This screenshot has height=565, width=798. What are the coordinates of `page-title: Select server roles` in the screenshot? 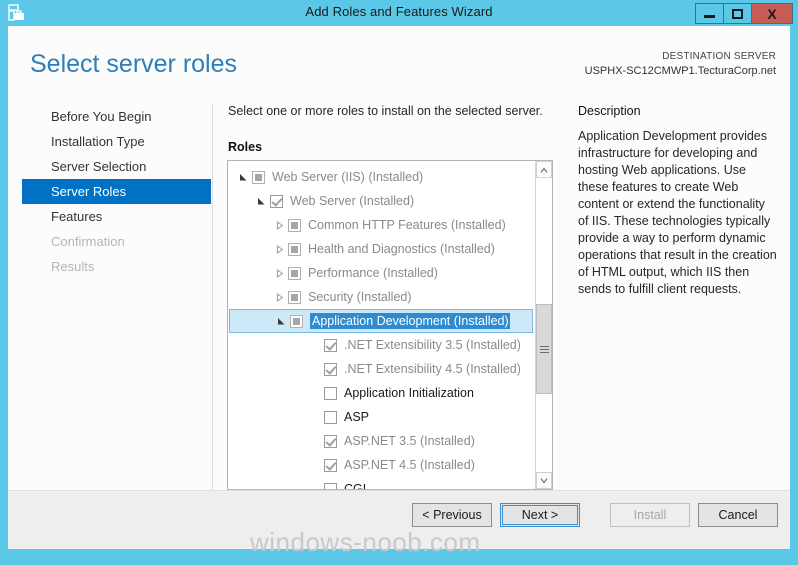 It's located at (134, 64).